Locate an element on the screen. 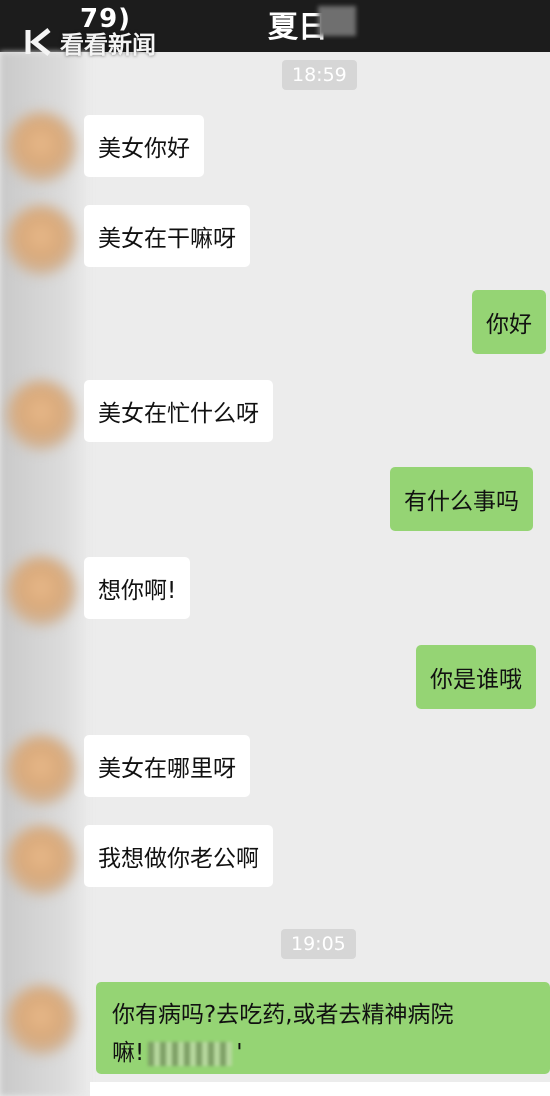  timestamp: 19:05 is located at coordinates (318, 944).